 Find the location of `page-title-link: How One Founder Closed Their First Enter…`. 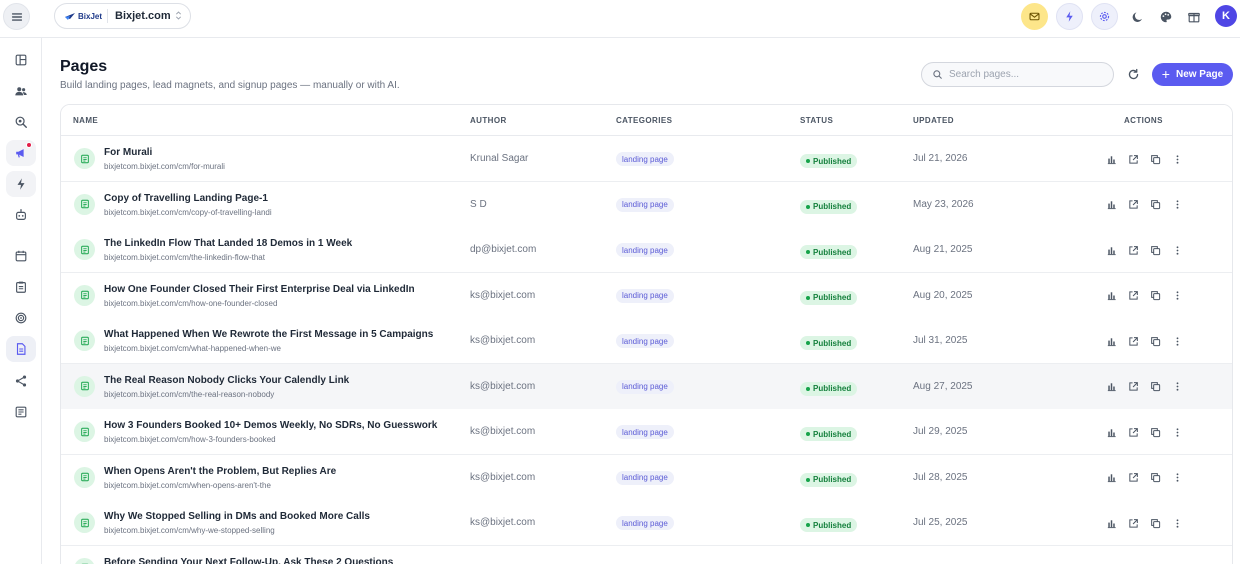

page-title-link: How One Founder Closed Their First Enter… is located at coordinates (259, 289).